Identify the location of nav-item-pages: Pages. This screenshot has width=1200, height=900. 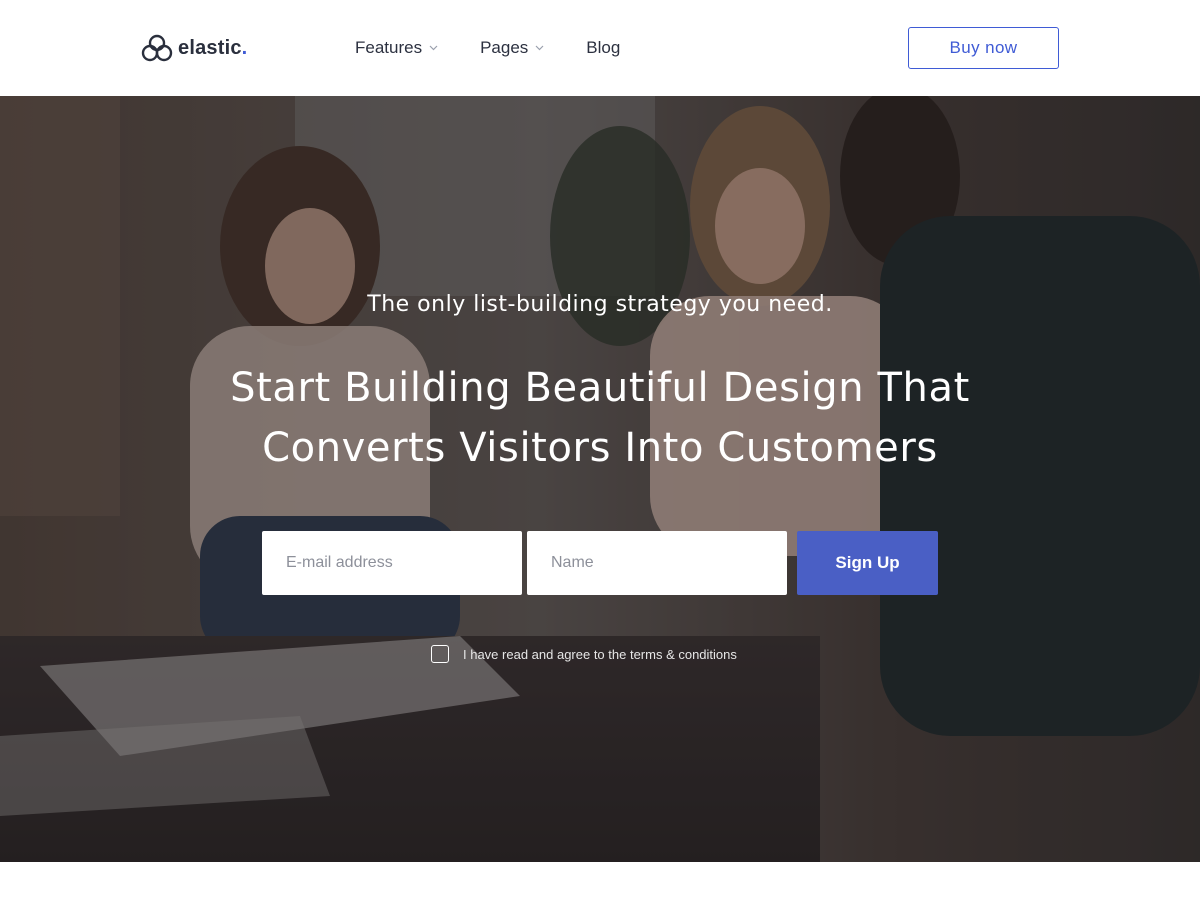
(512, 48).